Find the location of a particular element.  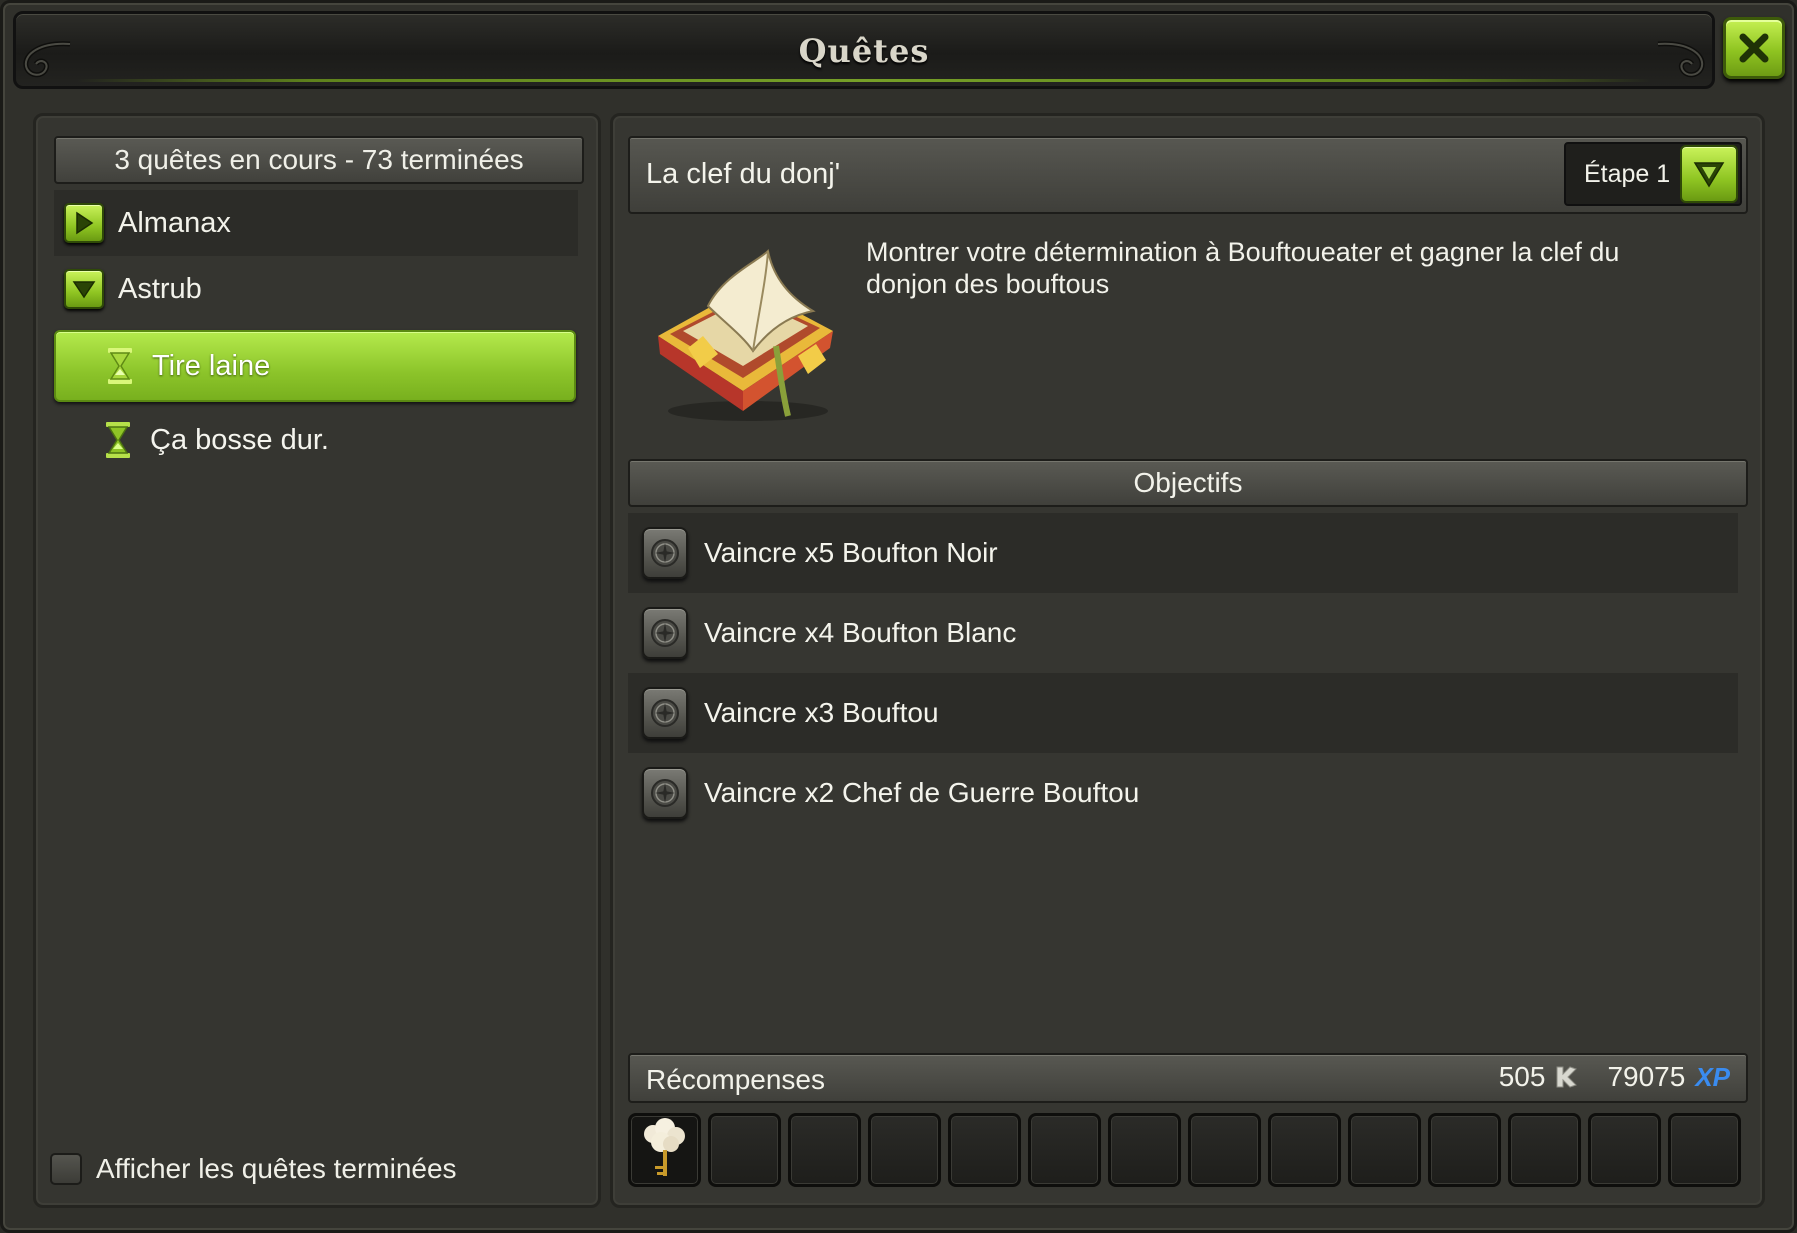

xp-amount: 79075 is located at coordinates (1646, 1076).